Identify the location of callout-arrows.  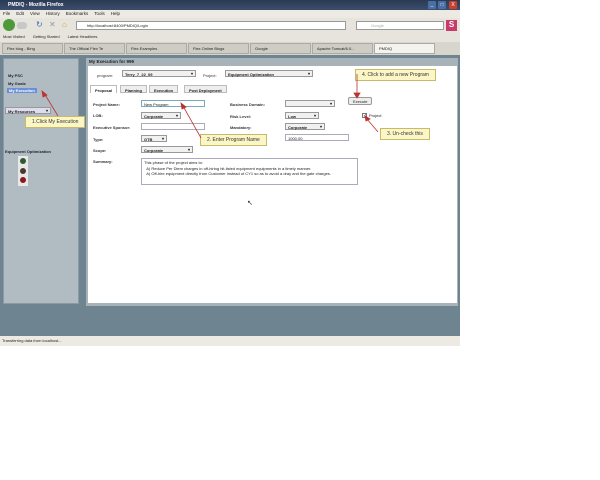
(210, 106).